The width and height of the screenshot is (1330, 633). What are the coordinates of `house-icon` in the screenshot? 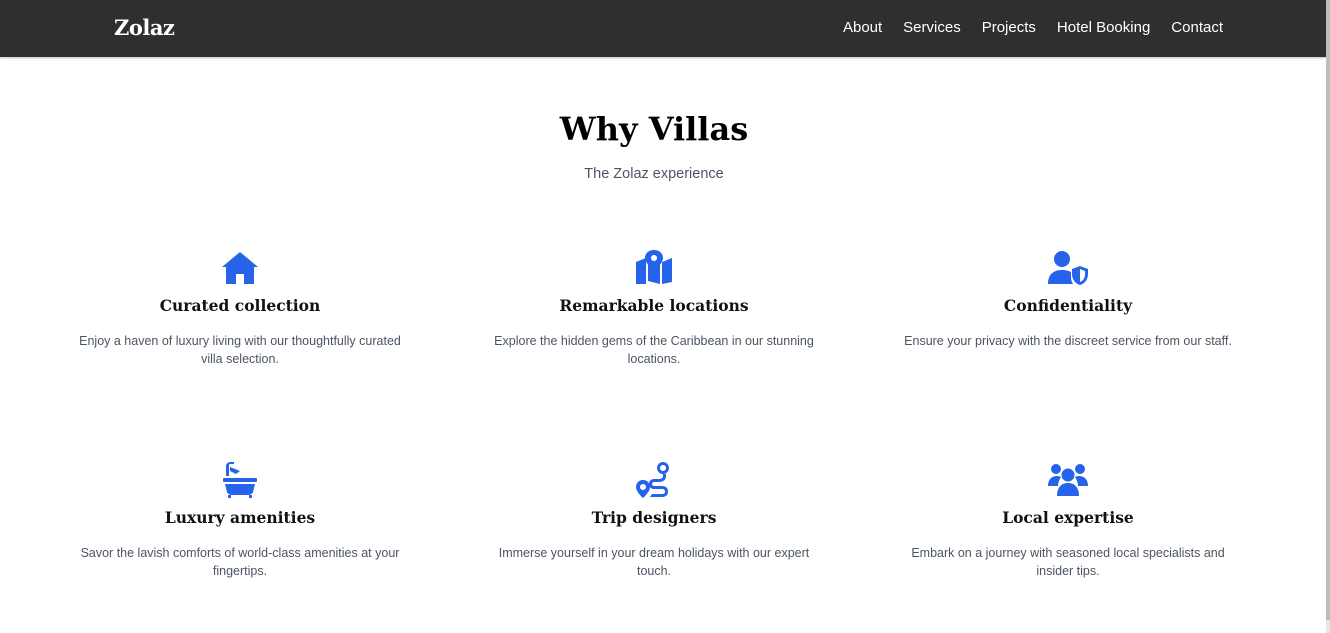 It's located at (240, 268).